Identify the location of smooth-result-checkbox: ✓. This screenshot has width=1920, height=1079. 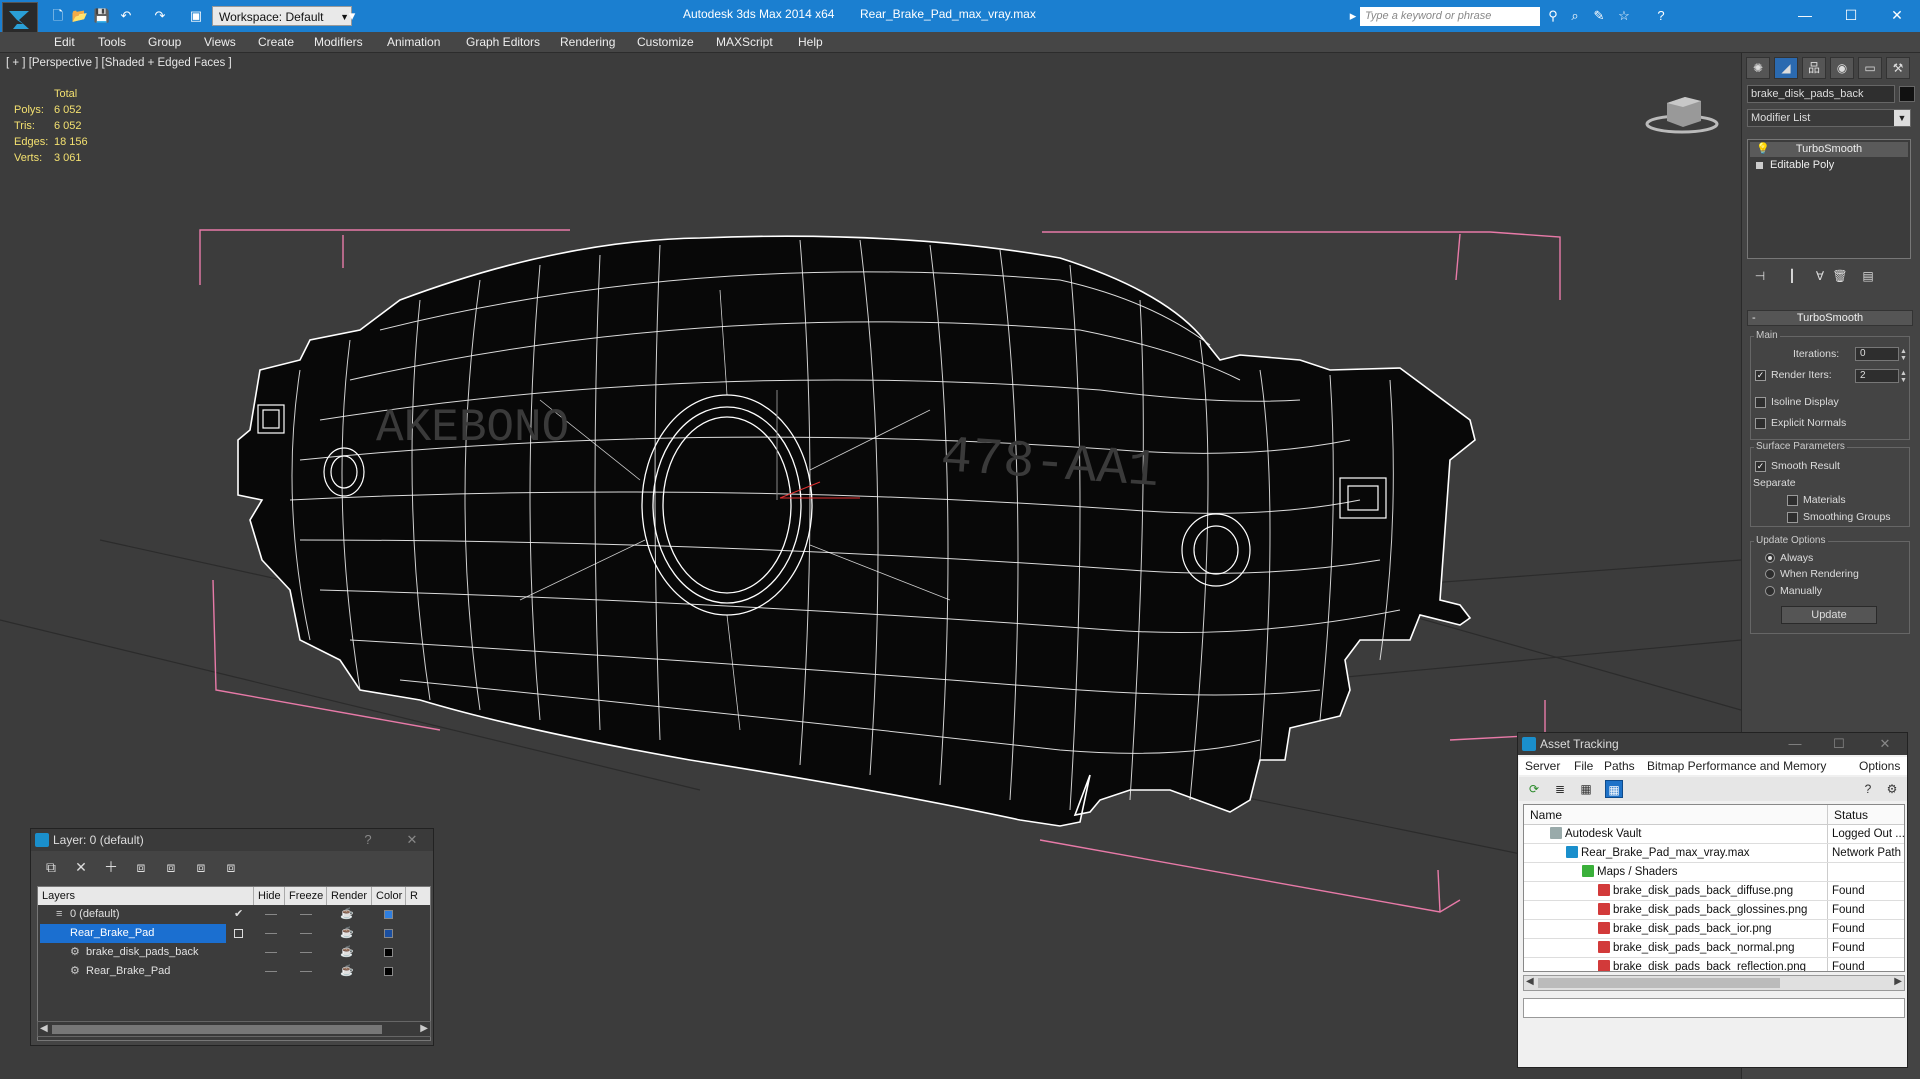
(1760, 466).